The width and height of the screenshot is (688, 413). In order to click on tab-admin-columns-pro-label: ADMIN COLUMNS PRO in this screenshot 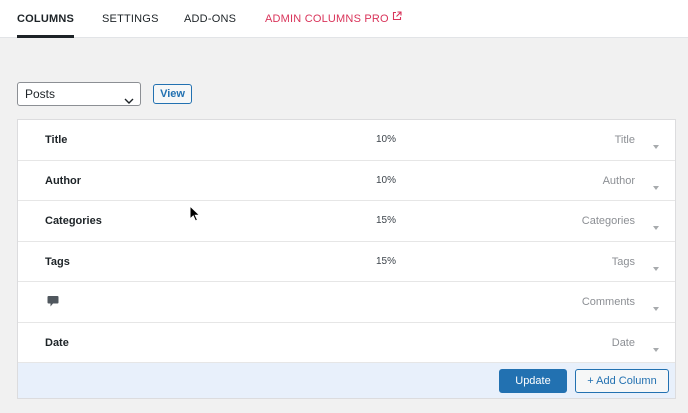, I will do `click(327, 19)`.